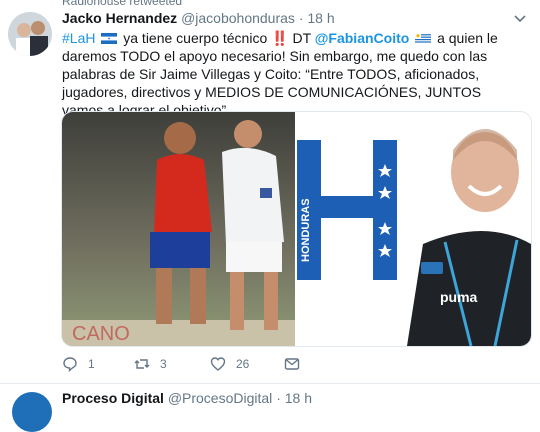  I want to click on direct-message-button, so click(292, 364).